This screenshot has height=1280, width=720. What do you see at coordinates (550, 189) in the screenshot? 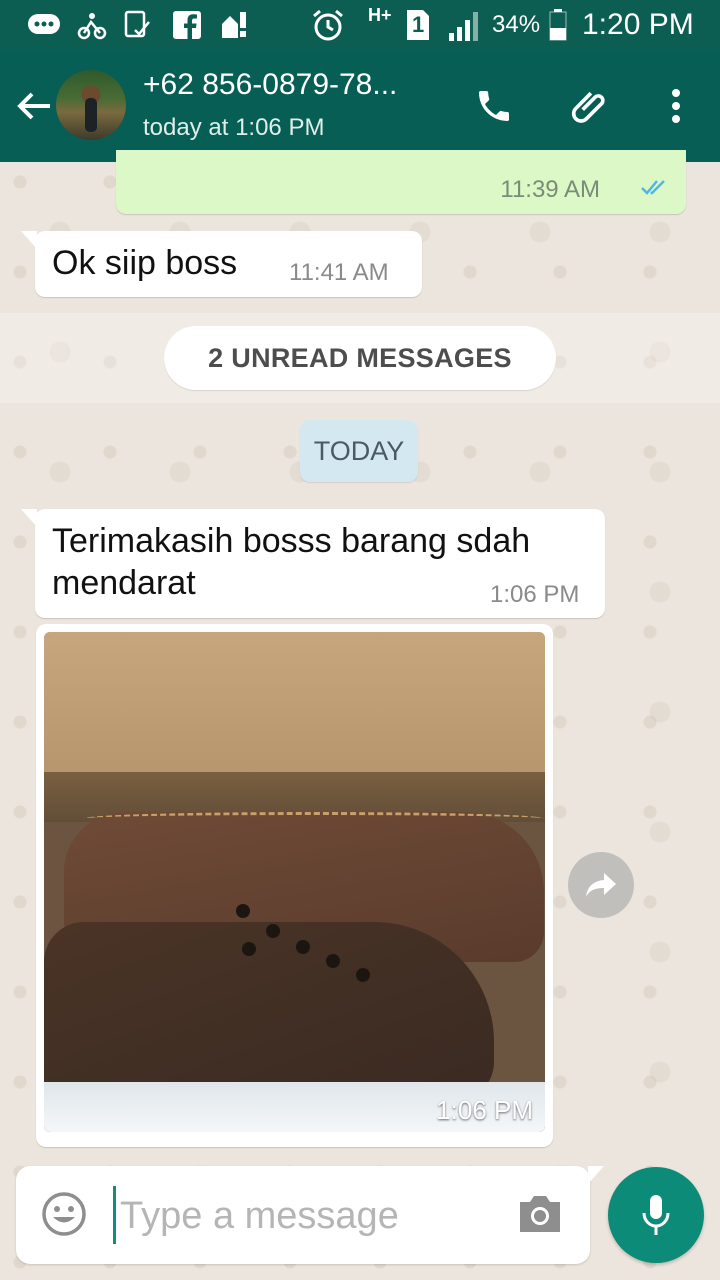
I see `message-time: 11:39 AM` at bounding box center [550, 189].